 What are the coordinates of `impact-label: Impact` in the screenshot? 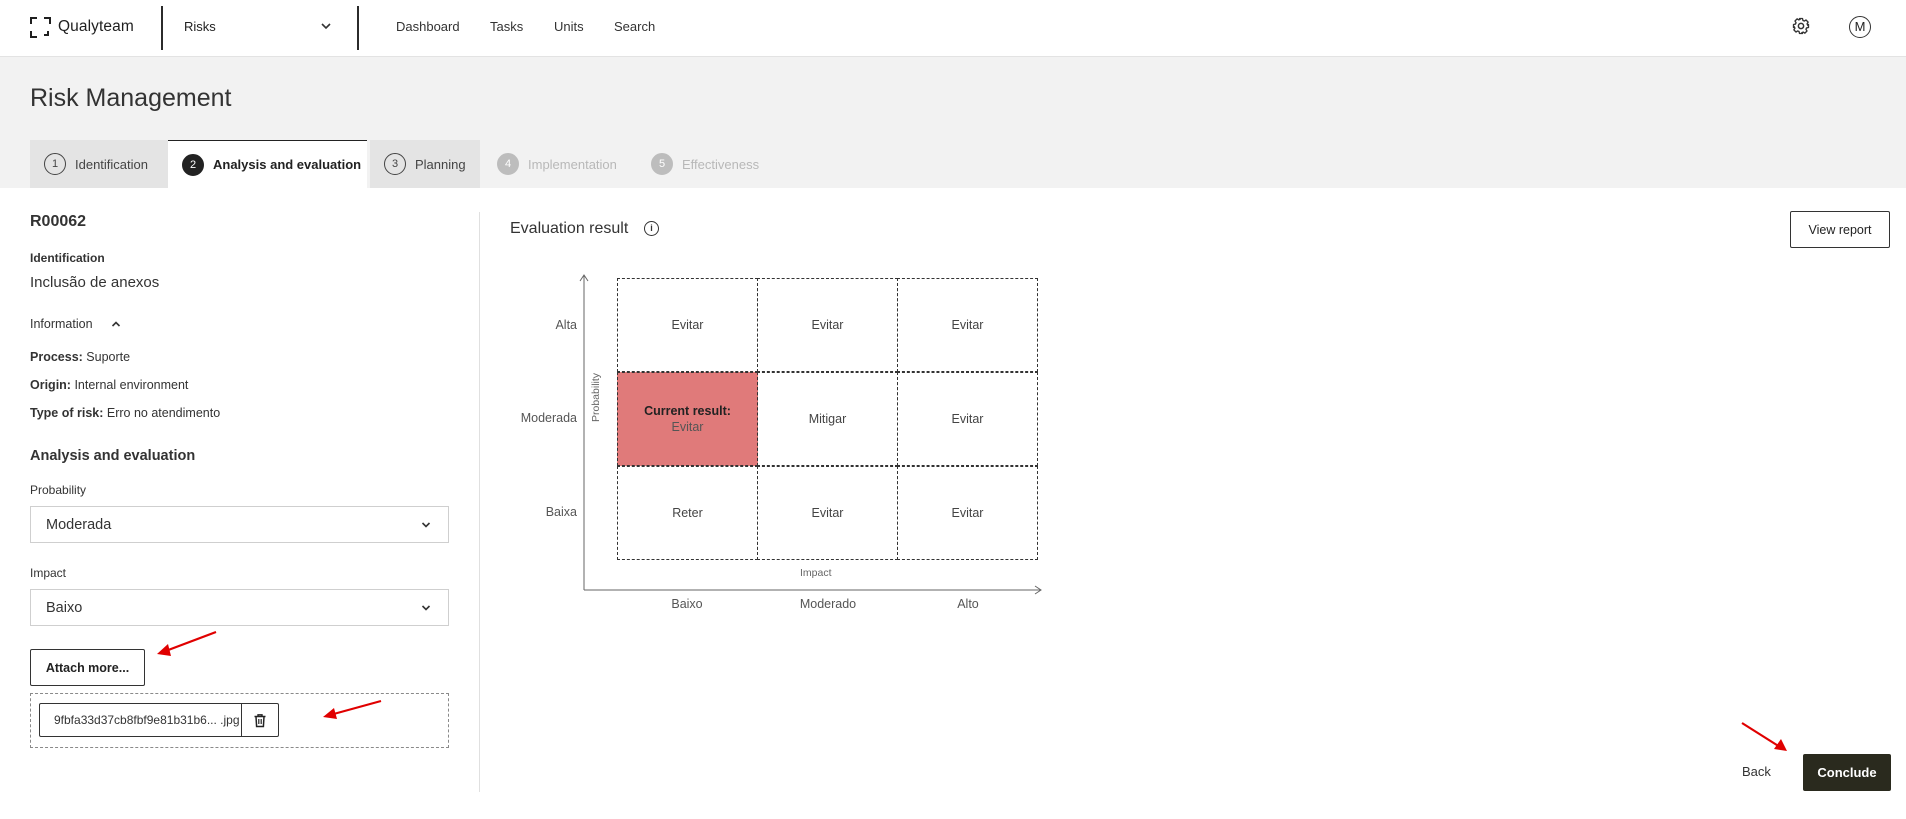 It's located at (48, 573).